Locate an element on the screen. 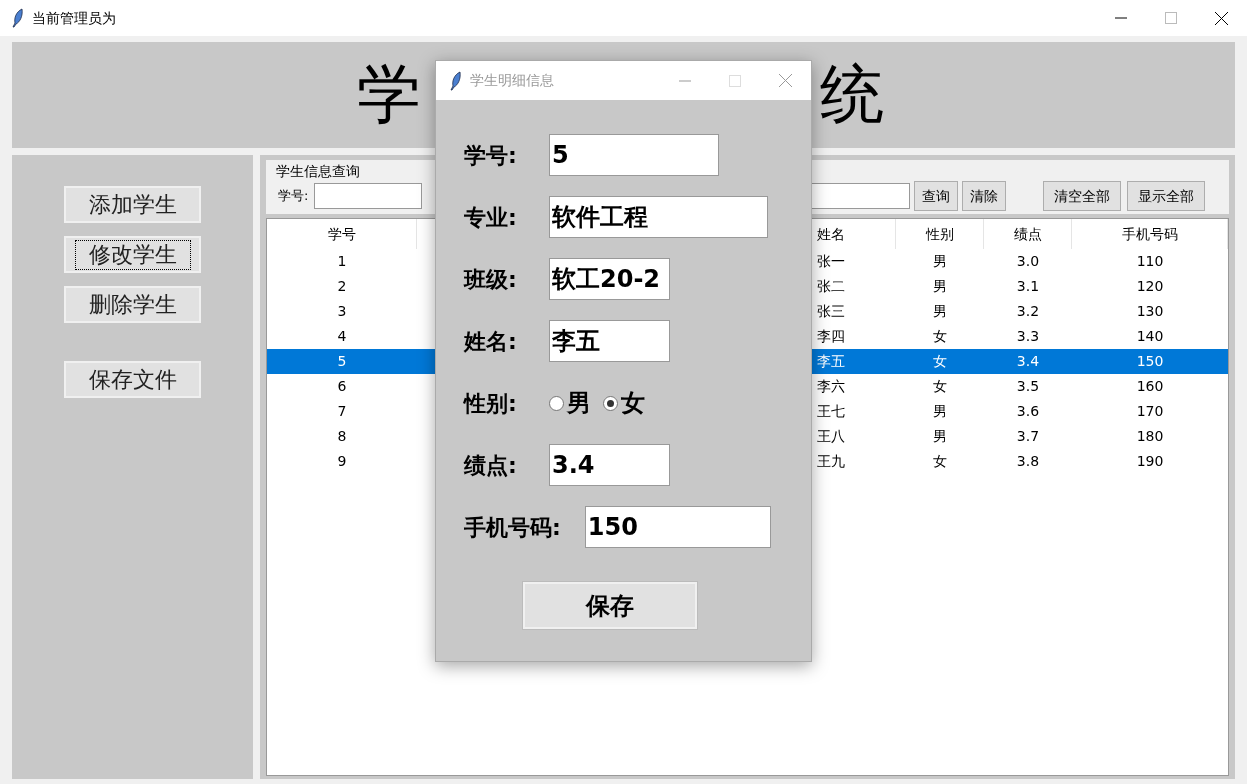 This screenshot has width=1247, height=784. table-cell-text: 150 is located at coordinates (1150, 361).